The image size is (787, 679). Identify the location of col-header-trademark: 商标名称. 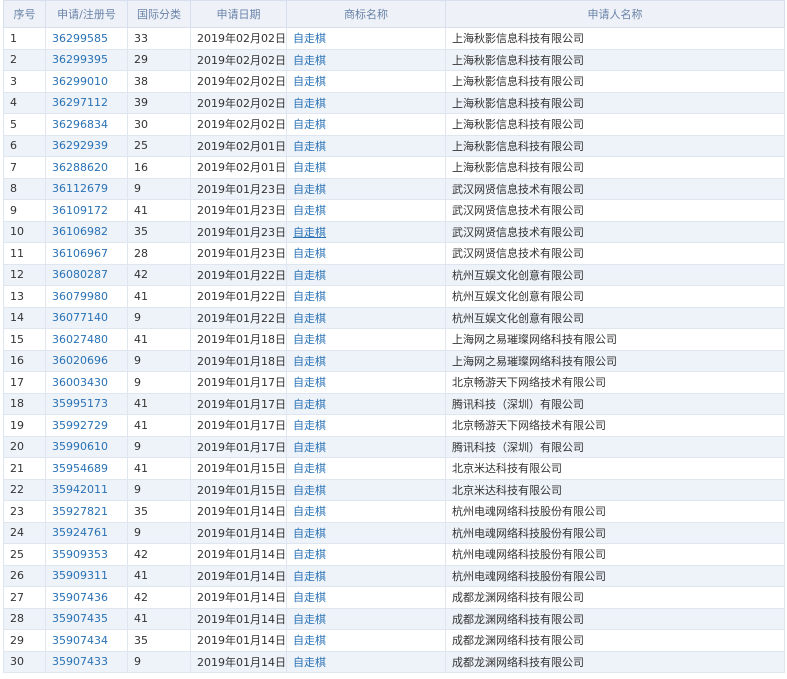
(366, 14).